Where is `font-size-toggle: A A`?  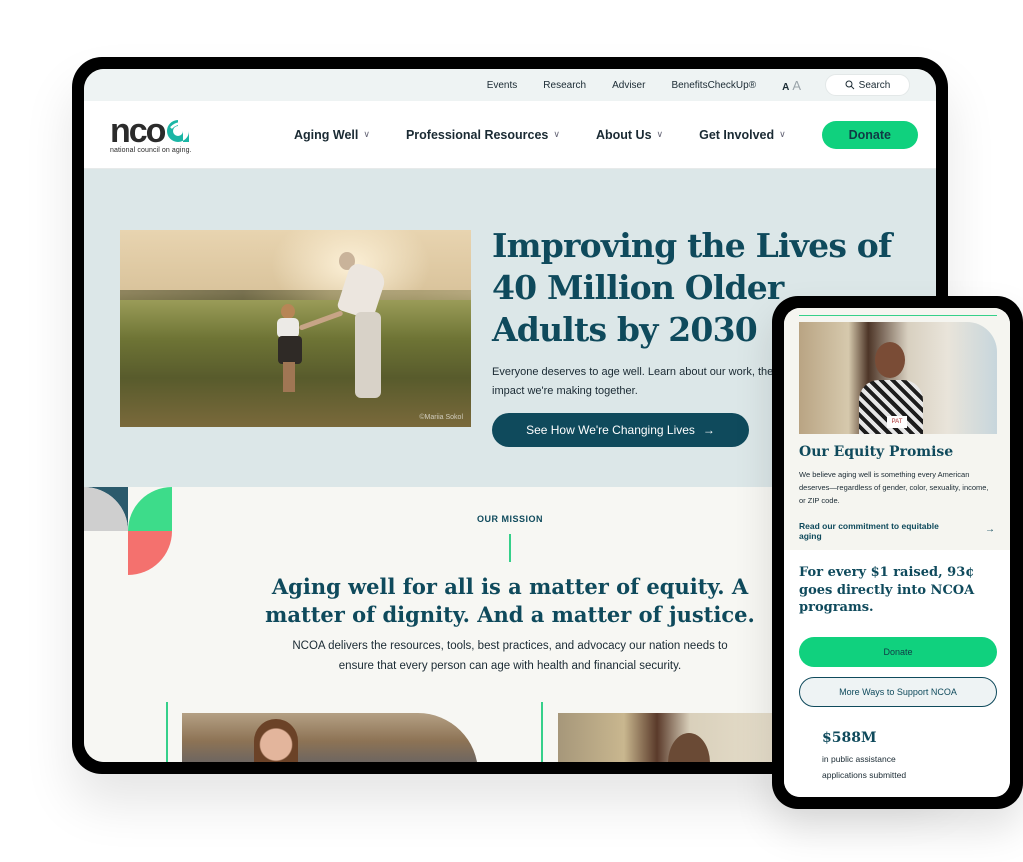
font-size-toggle: A A is located at coordinates (791, 85).